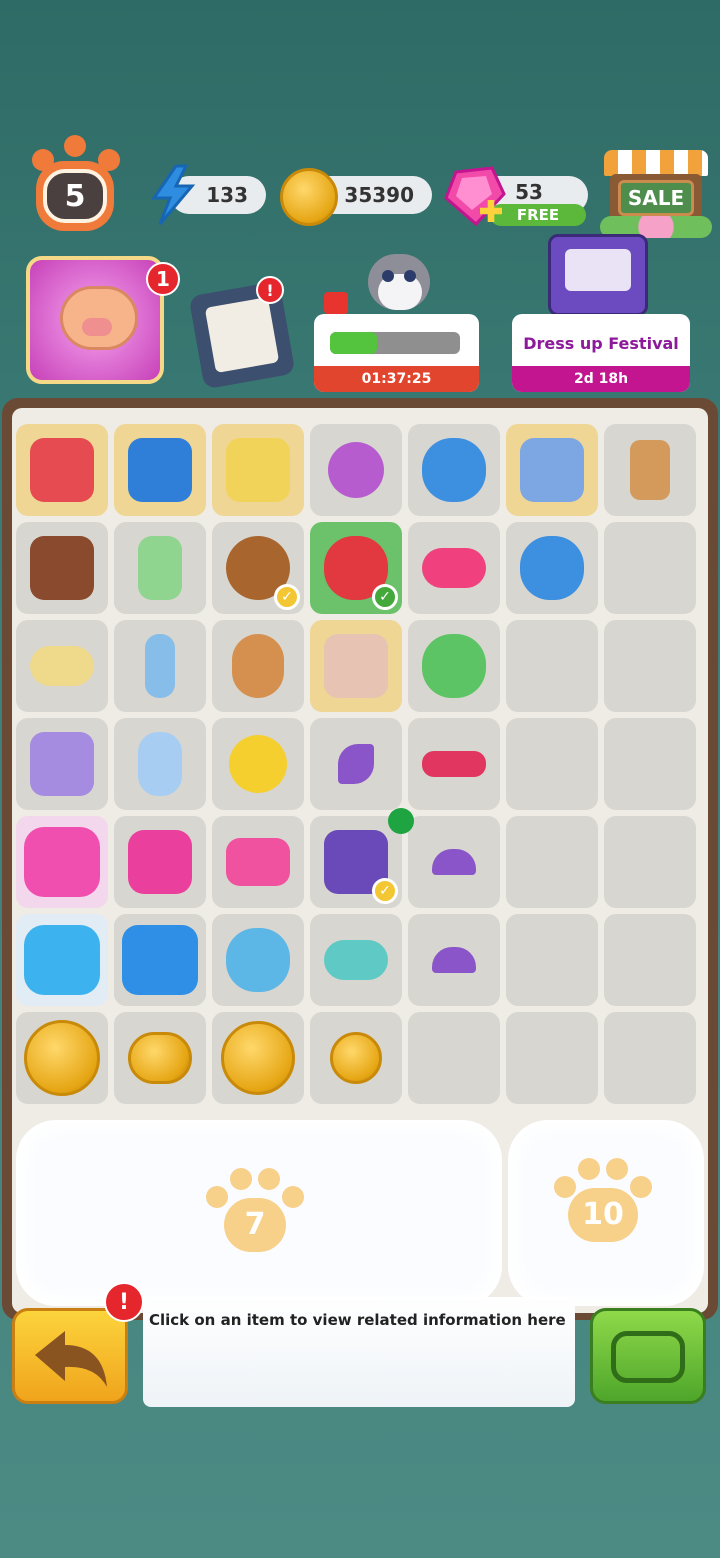 The width and height of the screenshot is (720, 1558). I want to click on energy-value: 133, so click(227, 195).